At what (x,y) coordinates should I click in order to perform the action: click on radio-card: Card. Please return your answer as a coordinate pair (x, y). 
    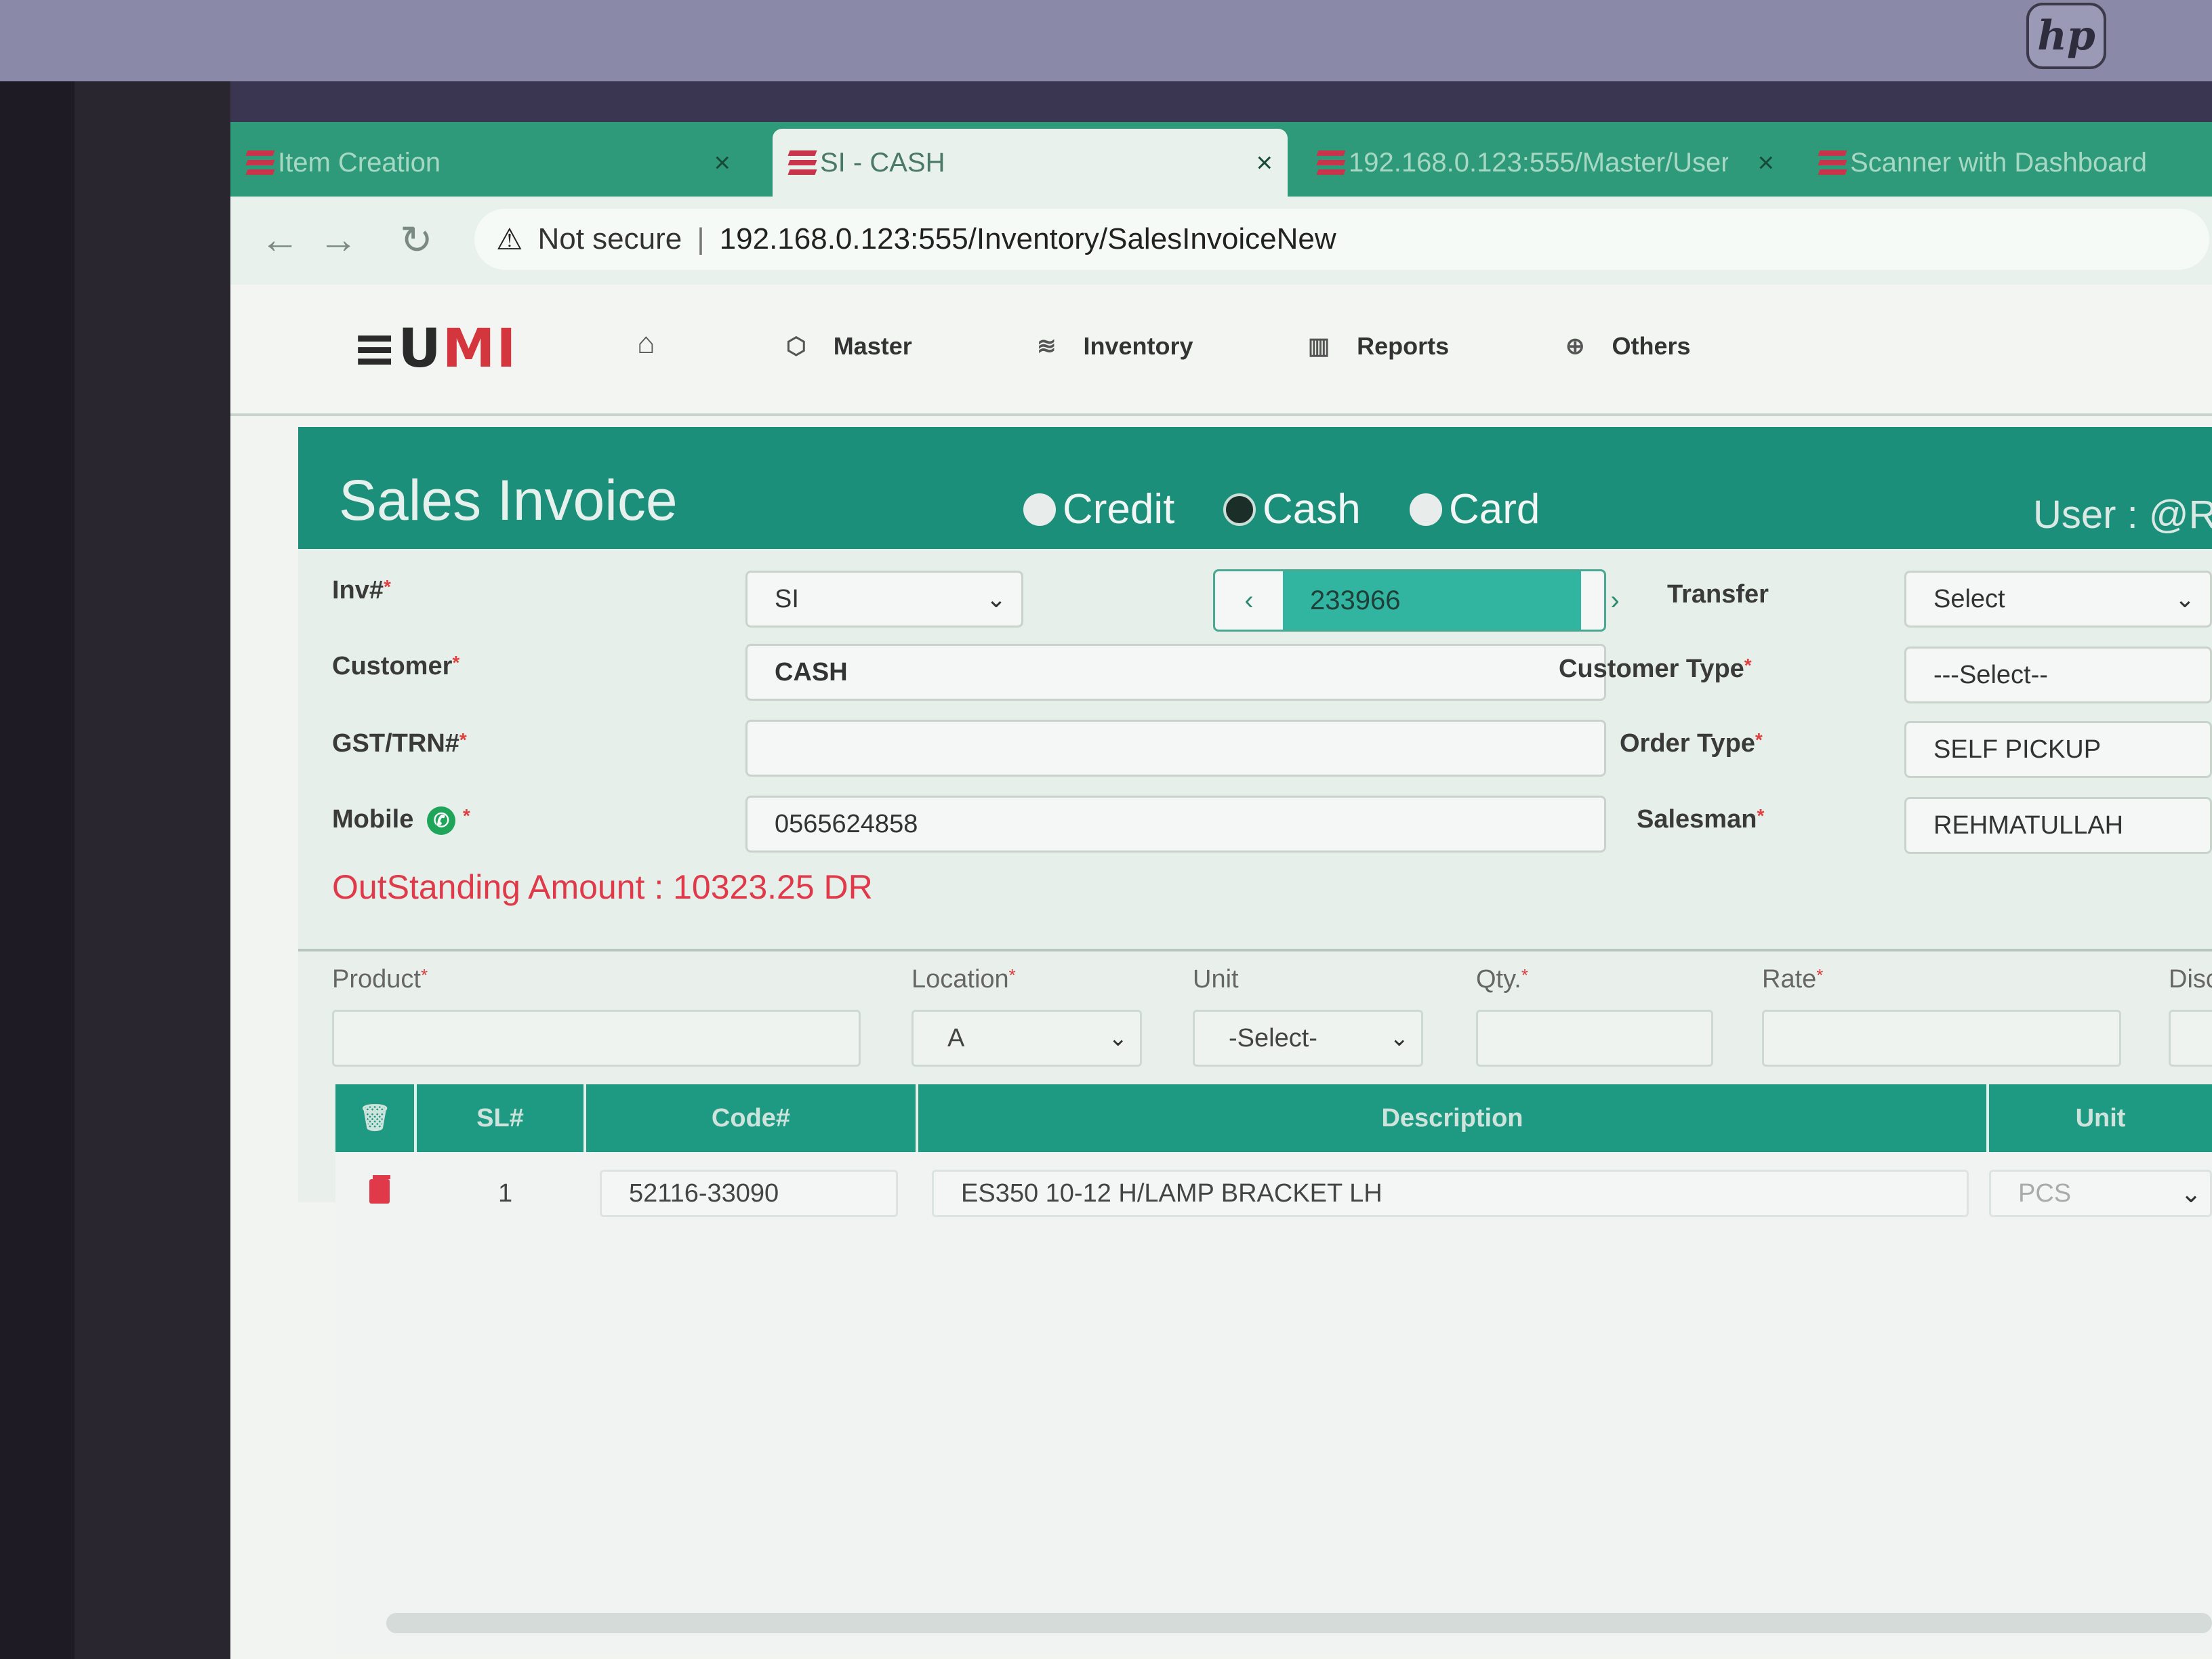
    Looking at the image, I should click on (1475, 509).